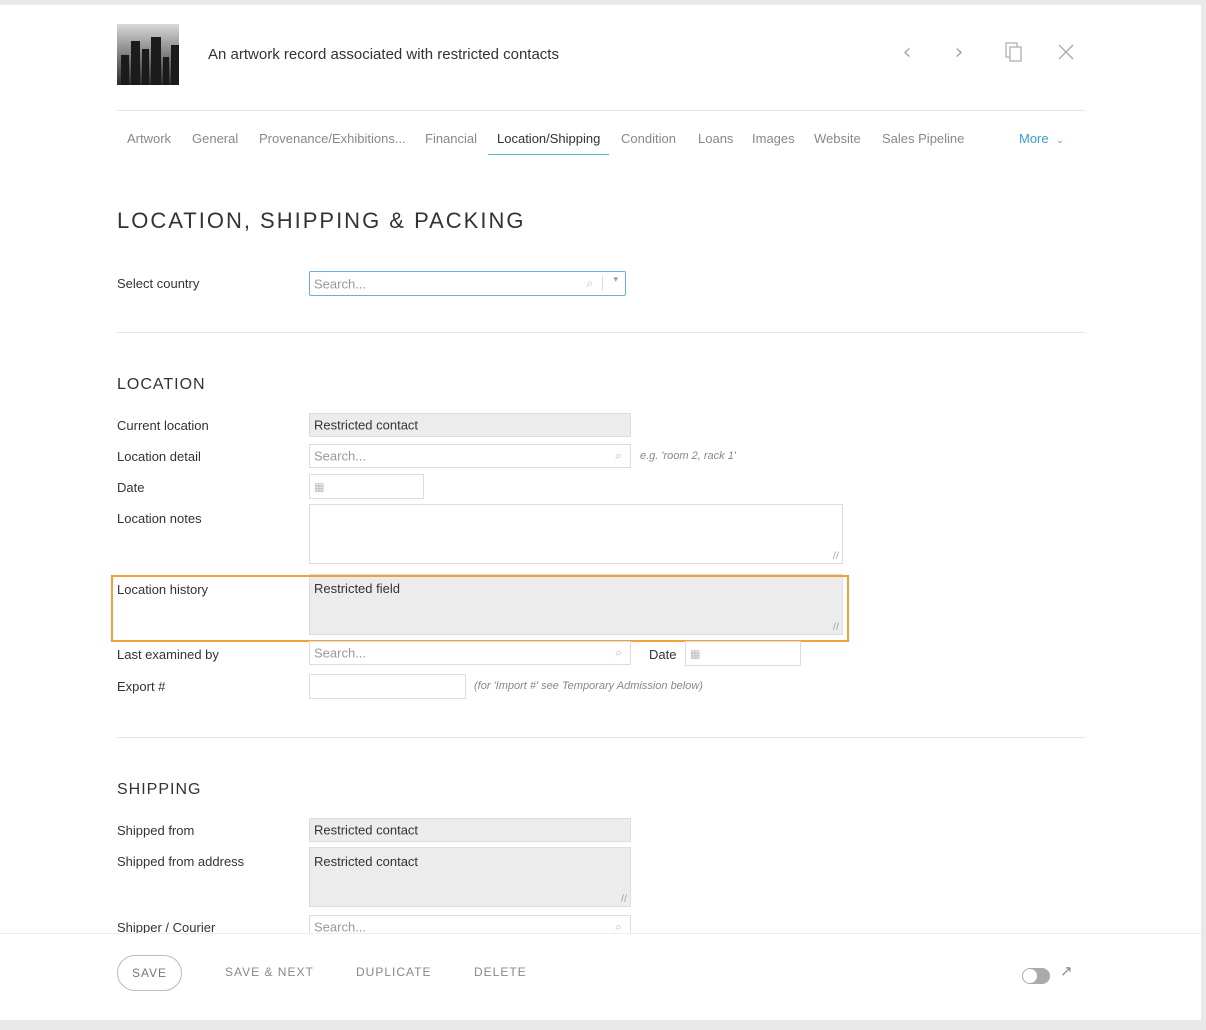 This screenshot has height=1030, width=1206. Describe the element at coordinates (181, 861) in the screenshot. I see `shipped-from-address-label: Shipped from address` at that location.